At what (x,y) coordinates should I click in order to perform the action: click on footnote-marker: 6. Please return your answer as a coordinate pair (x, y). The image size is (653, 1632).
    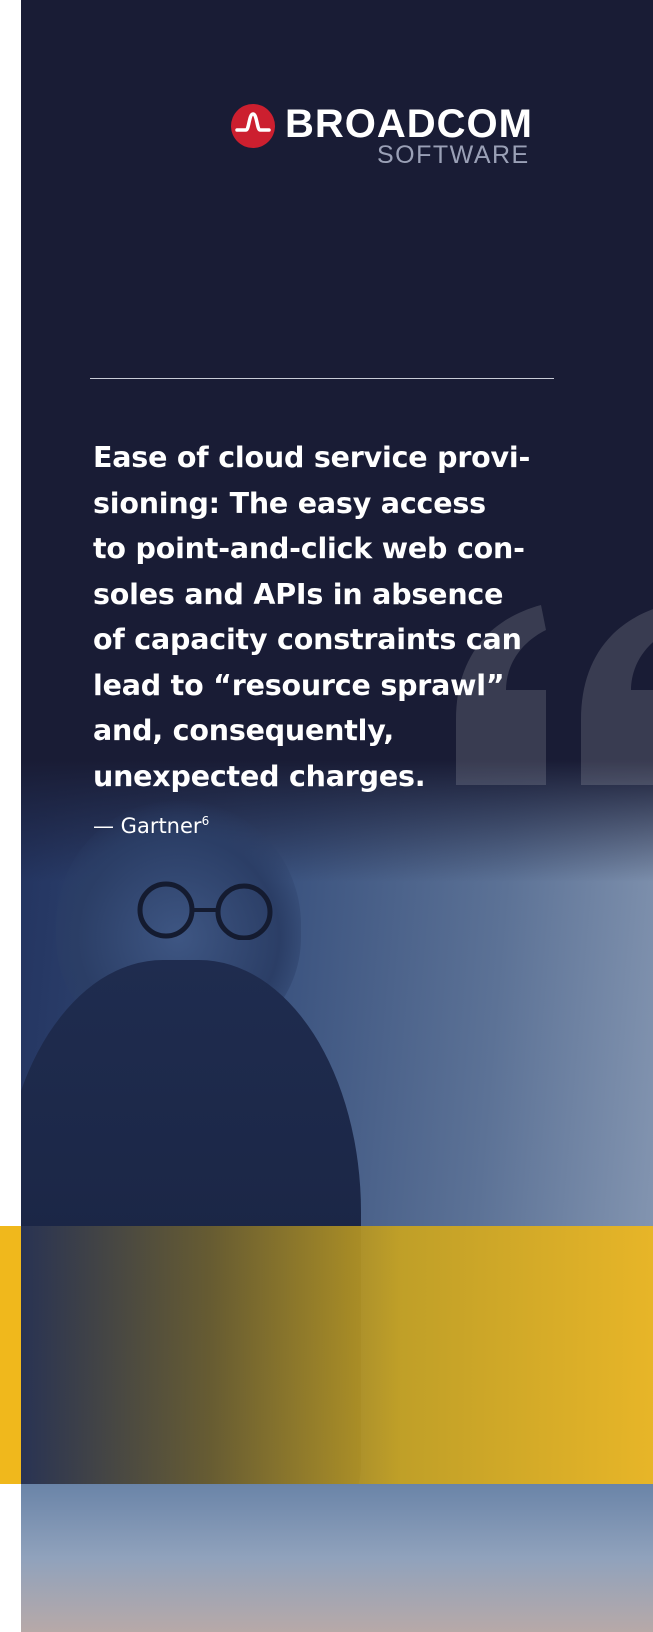
    Looking at the image, I should click on (205, 821).